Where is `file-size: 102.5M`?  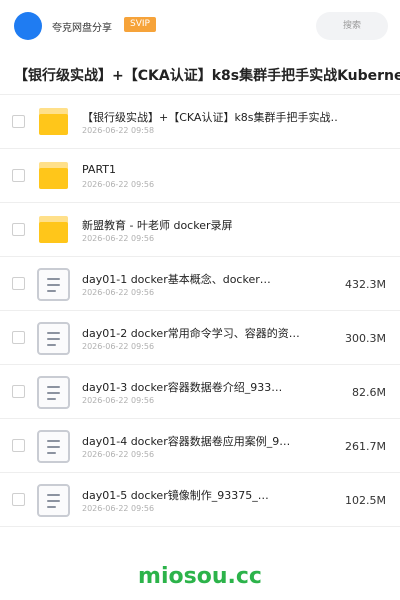
file-size: 102.5M is located at coordinates (365, 500).